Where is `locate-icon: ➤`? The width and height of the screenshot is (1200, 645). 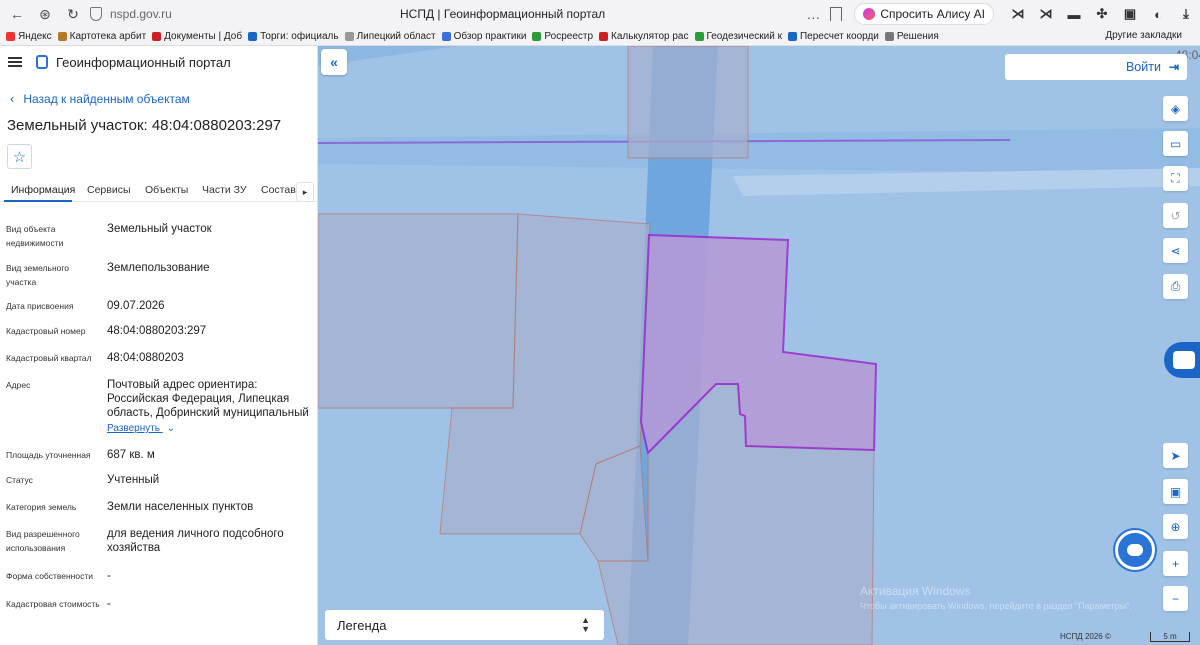
locate-icon: ➤ is located at coordinates (1175, 455).